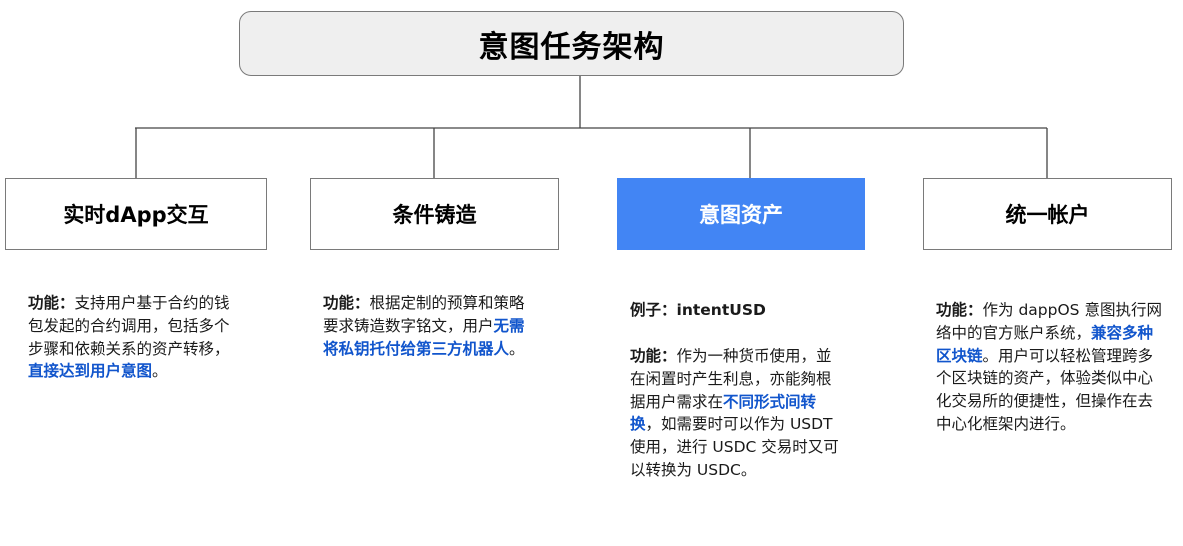  I want to click on node-realtime-dapp: 实时dApp交互, so click(136, 214).